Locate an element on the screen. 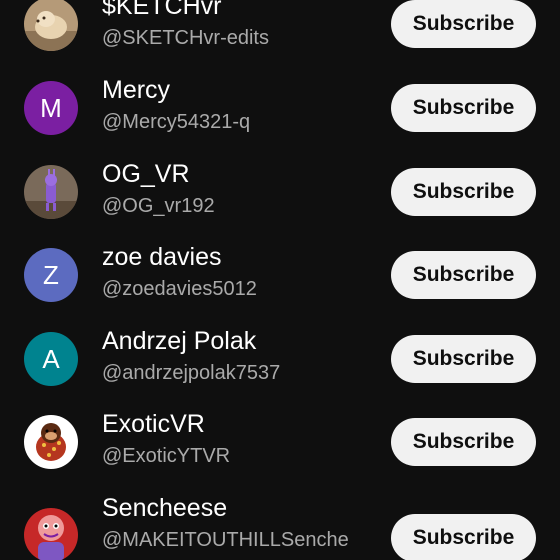  channel-name: ExoticVR is located at coordinates (153, 424).